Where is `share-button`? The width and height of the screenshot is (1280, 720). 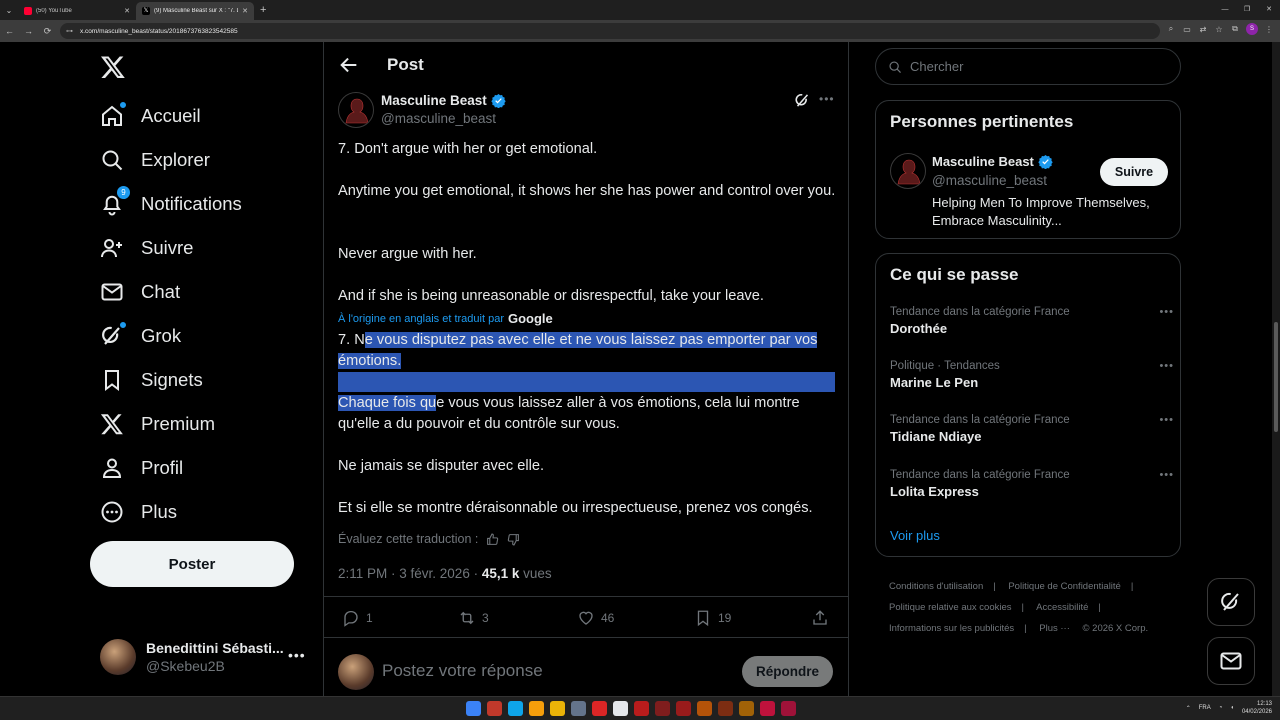
share-button is located at coordinates (823, 618).